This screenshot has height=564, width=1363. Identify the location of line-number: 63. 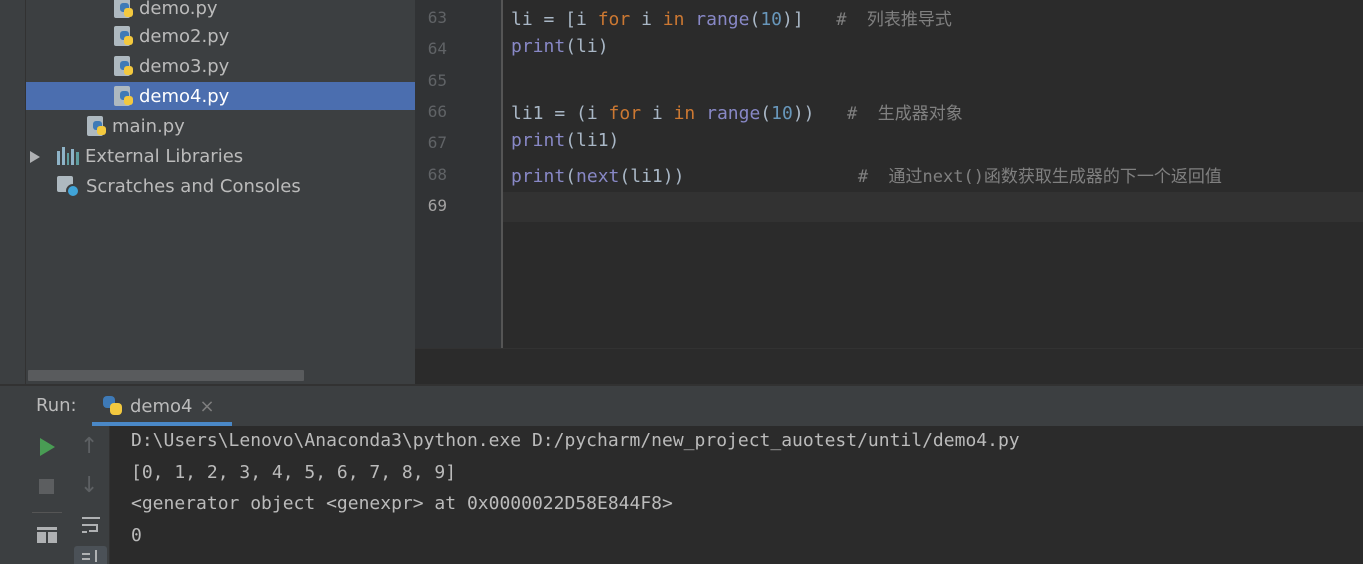
(437, 17).